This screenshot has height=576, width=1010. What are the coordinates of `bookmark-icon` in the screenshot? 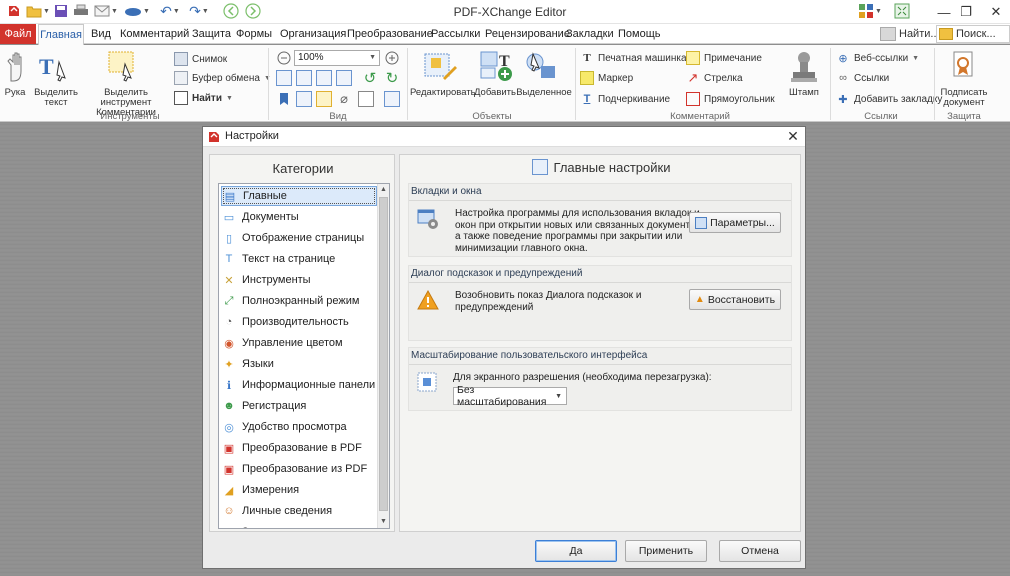 It's located at (284, 99).